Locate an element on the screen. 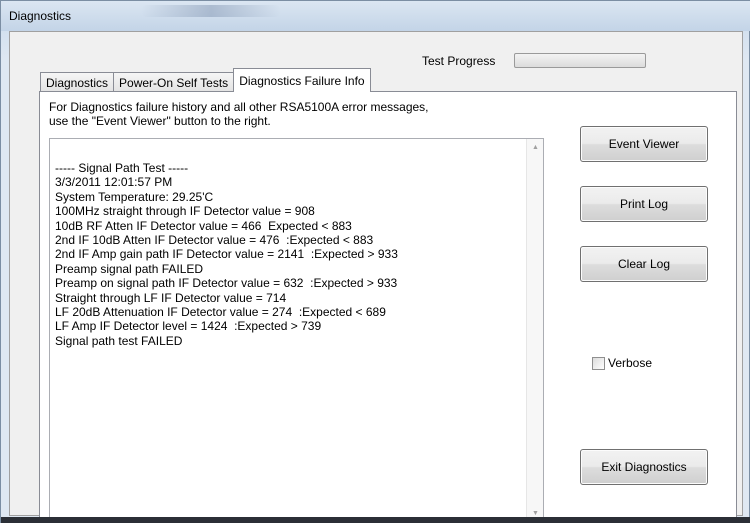  exit-diagnostics-button: Exit Diagnostics is located at coordinates (644, 467).